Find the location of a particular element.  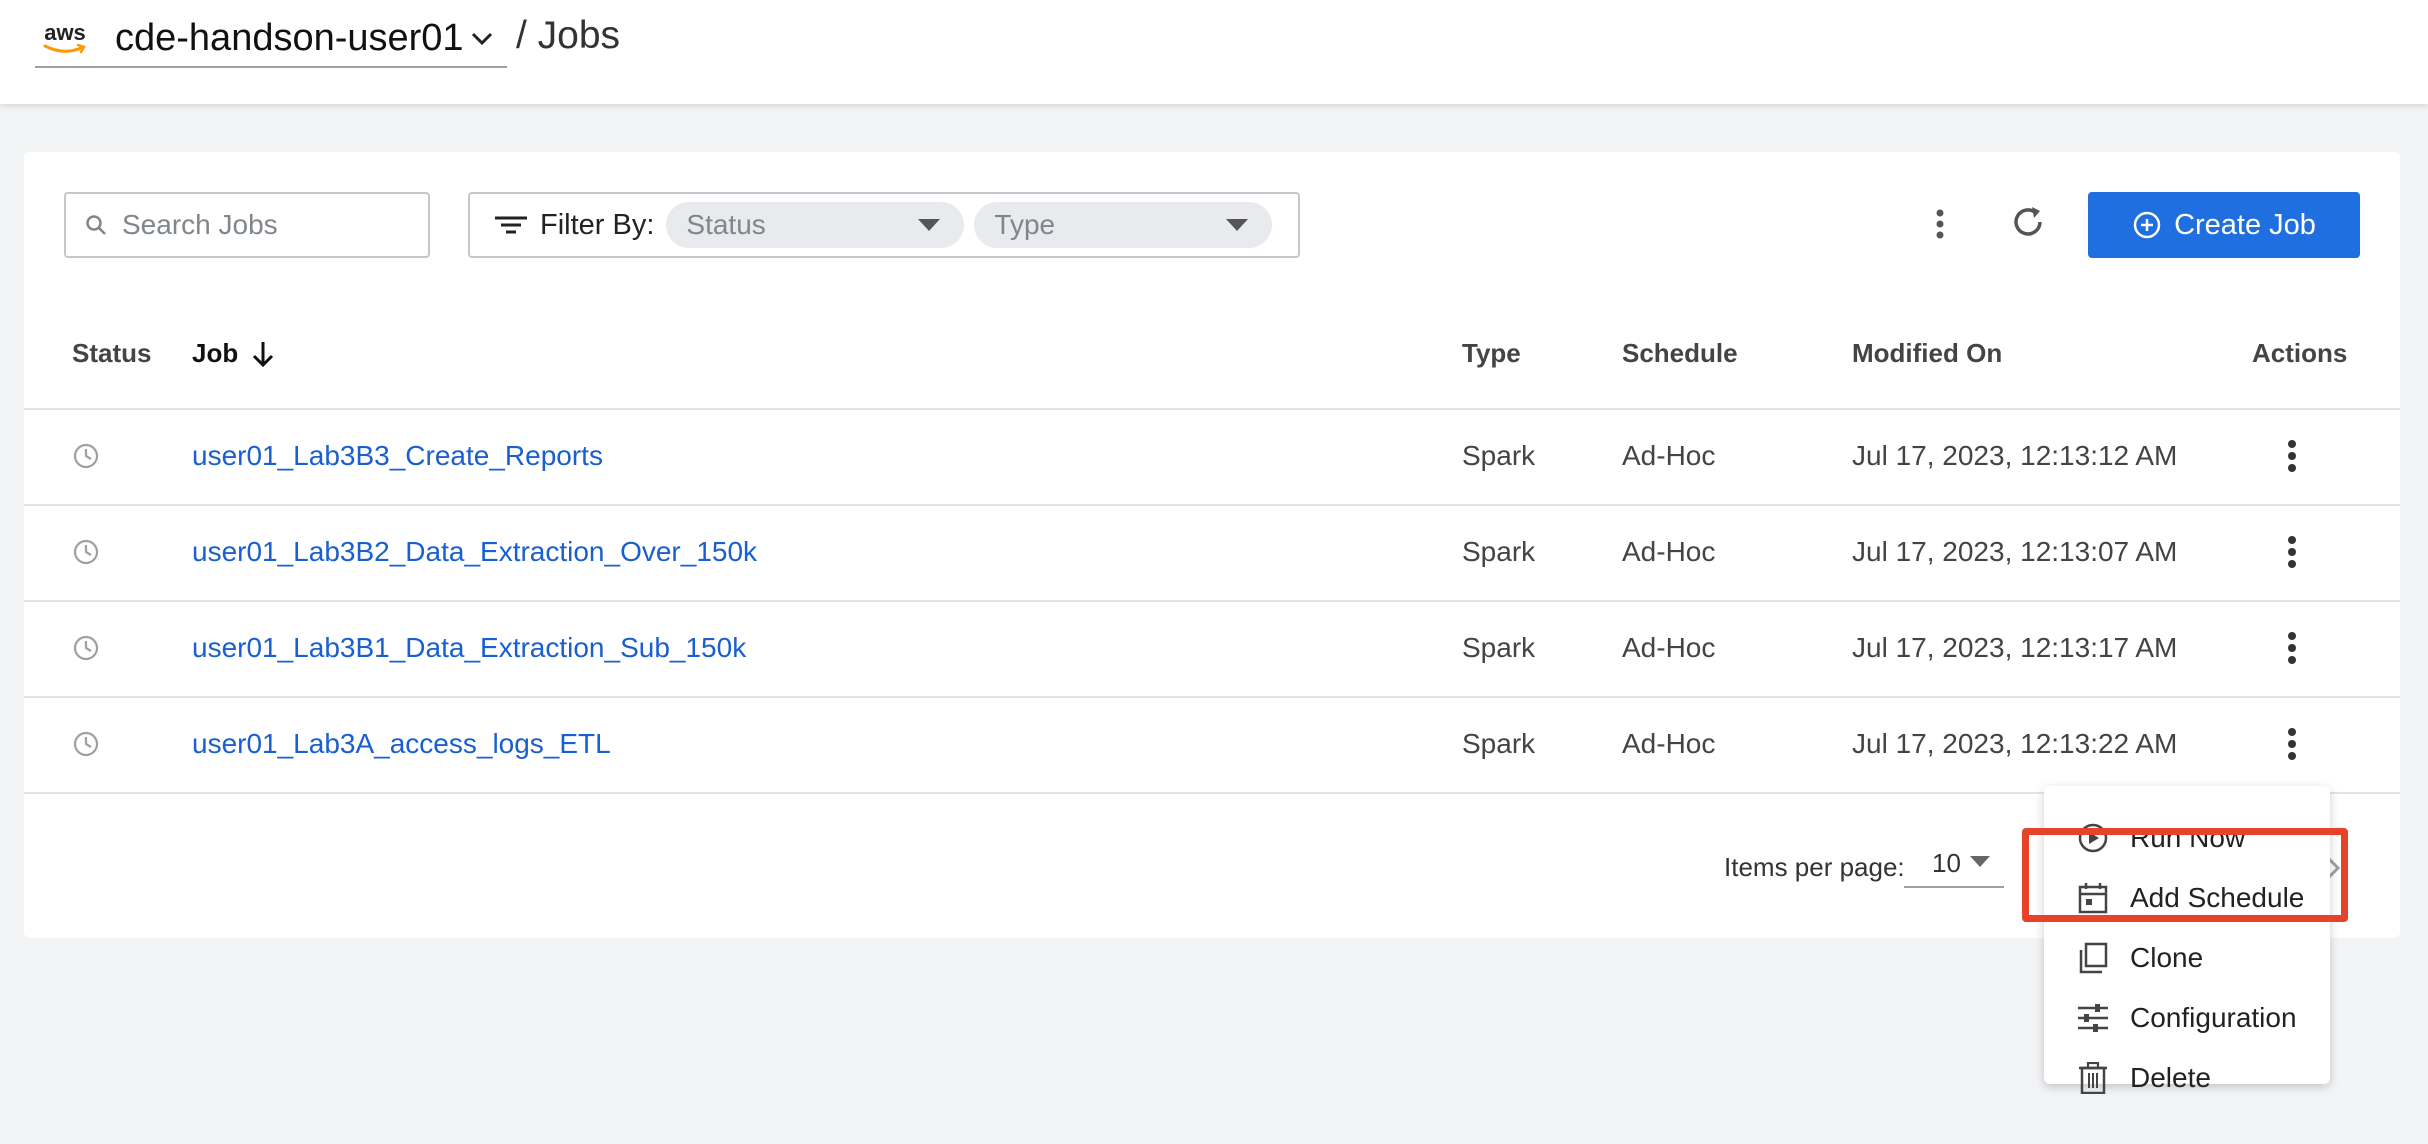

filter-label: Filter By: is located at coordinates (597, 224).